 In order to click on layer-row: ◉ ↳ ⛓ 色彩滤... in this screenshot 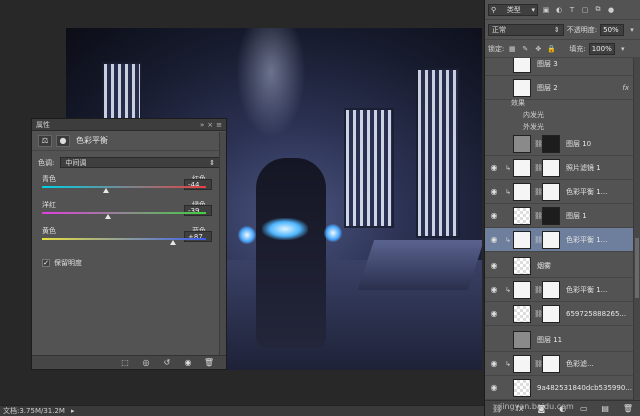, I will do `click(559, 364)`.